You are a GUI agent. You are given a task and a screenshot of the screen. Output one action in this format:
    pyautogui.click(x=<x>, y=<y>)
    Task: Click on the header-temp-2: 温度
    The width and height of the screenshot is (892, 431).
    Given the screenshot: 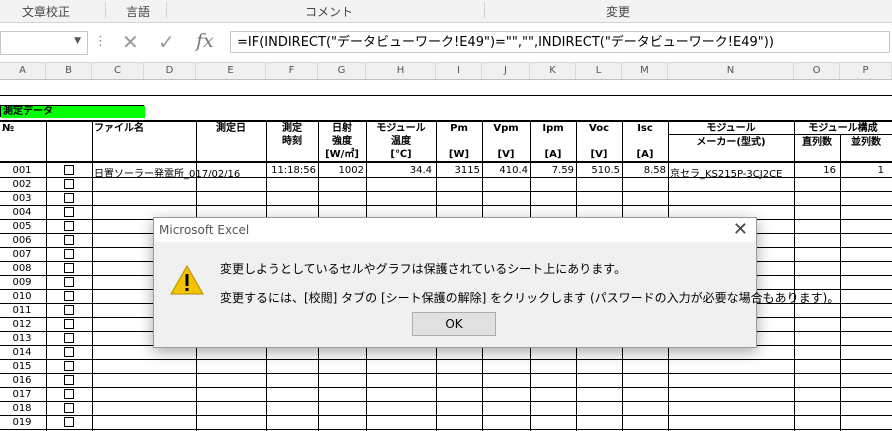 What is the action you would take?
    pyautogui.click(x=401, y=141)
    